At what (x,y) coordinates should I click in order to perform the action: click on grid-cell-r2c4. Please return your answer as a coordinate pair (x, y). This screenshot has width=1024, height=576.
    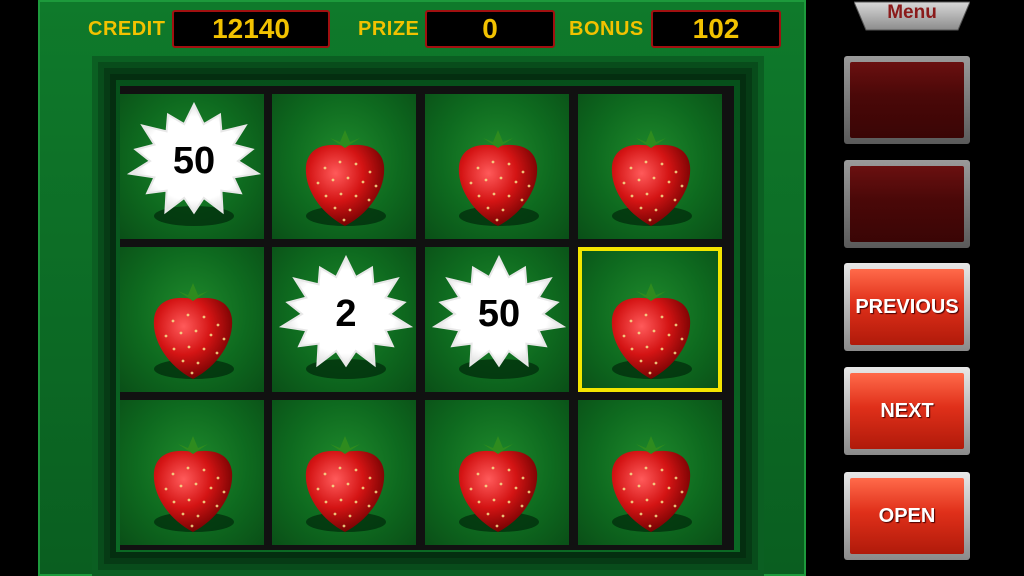
    Looking at the image, I should click on (650, 319).